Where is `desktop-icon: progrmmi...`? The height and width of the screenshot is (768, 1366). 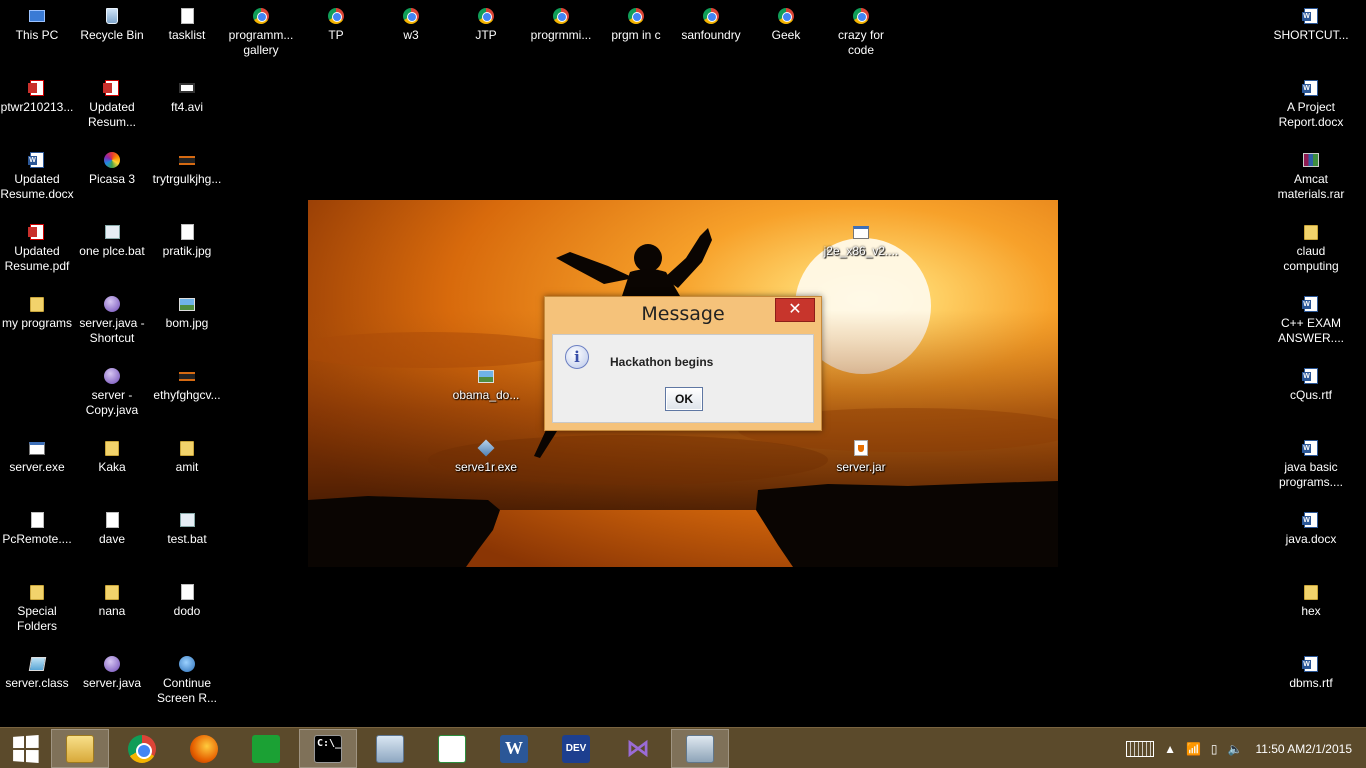
desktop-icon: progrmmi... is located at coordinates (561, 25).